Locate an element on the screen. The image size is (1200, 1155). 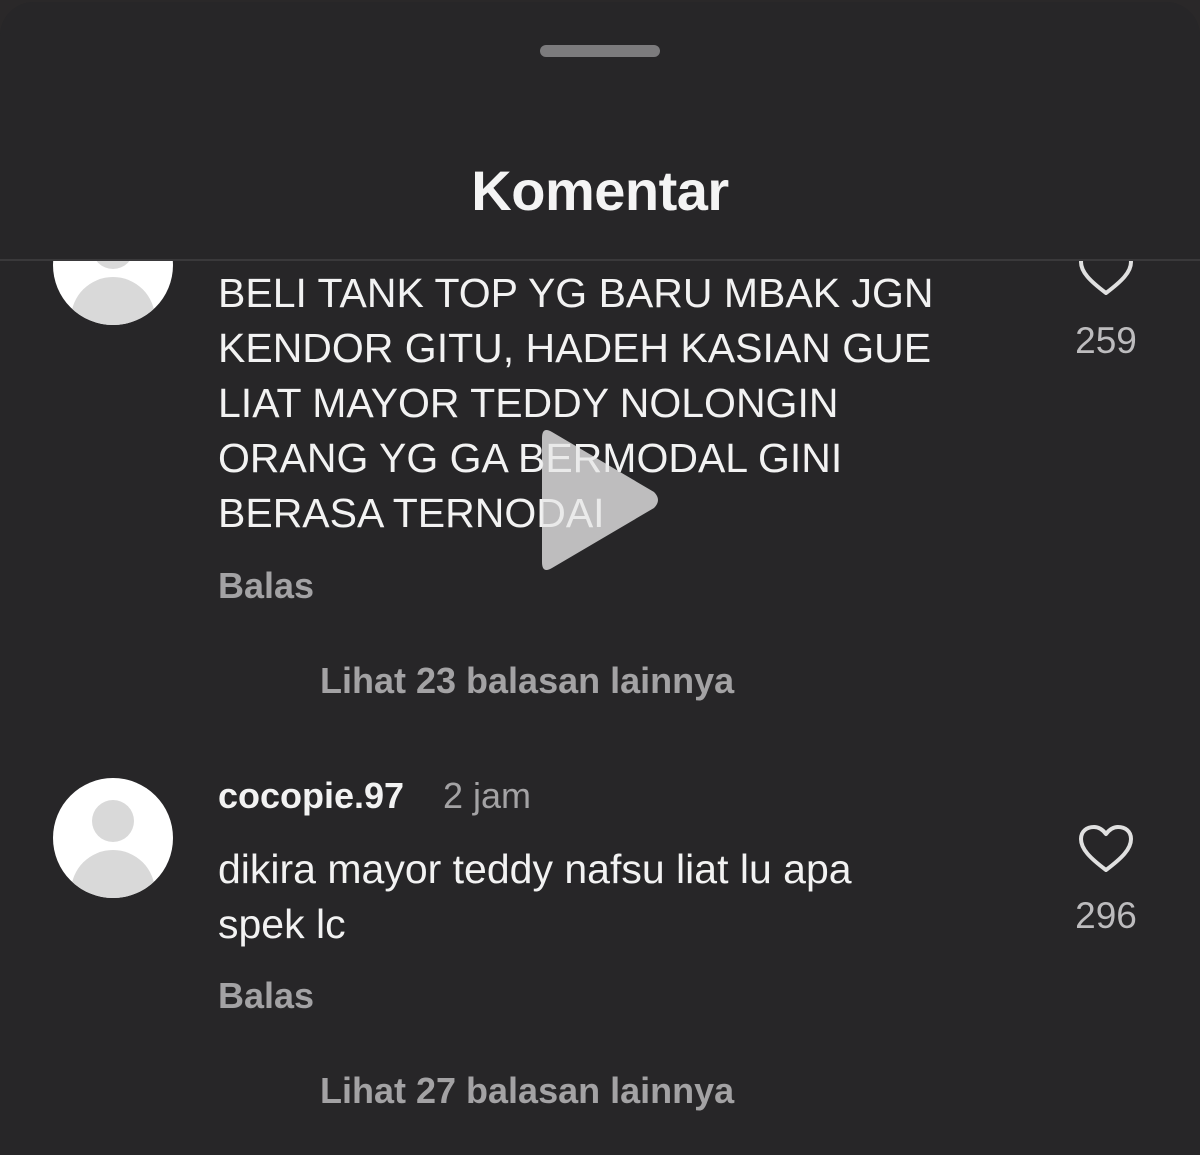
comment-username: cocopie.97 is located at coordinates (311, 796).